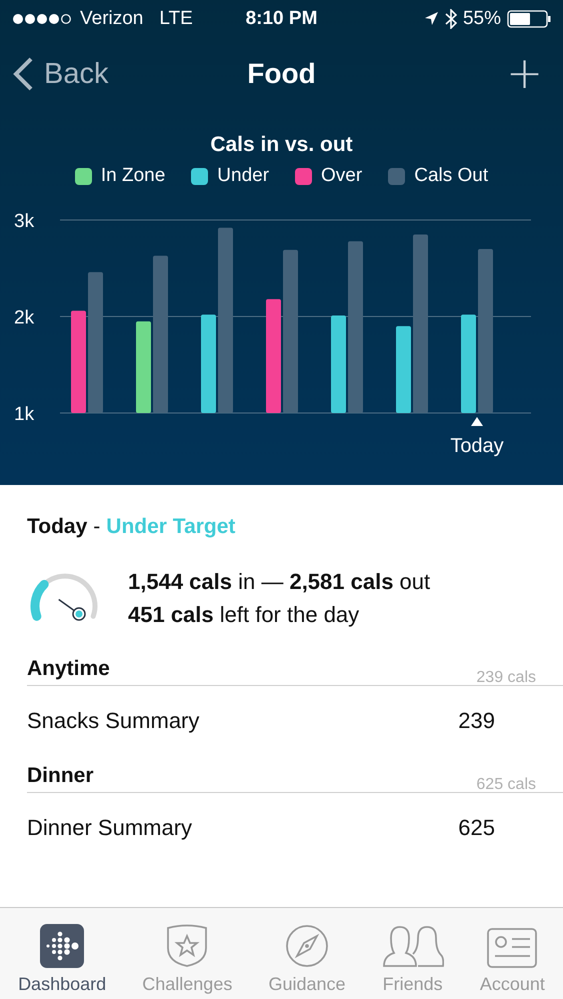  What do you see at coordinates (477, 446) in the screenshot?
I see `today-marker-label: Today` at bounding box center [477, 446].